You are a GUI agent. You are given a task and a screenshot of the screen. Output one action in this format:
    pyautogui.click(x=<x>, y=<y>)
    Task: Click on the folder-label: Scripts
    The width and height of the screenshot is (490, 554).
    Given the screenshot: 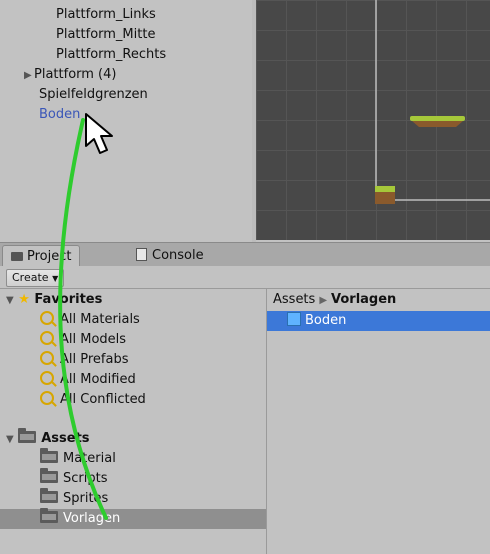 What is the action you would take?
    pyautogui.click(x=85, y=478)
    